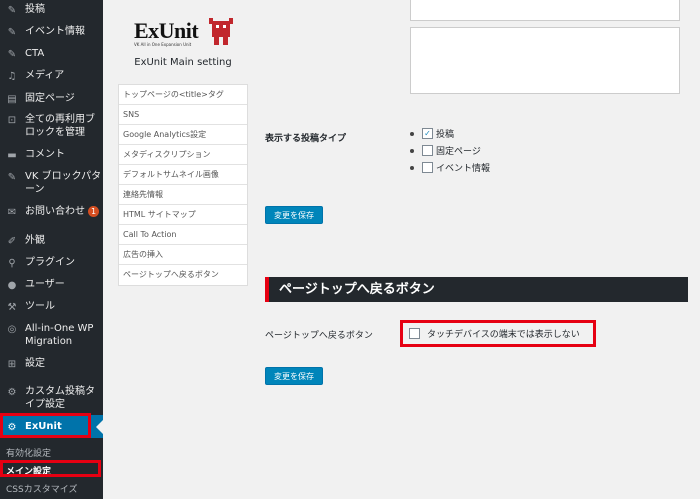 The width and height of the screenshot is (700, 499). I want to click on checkbox-post: ✓, so click(427, 133).